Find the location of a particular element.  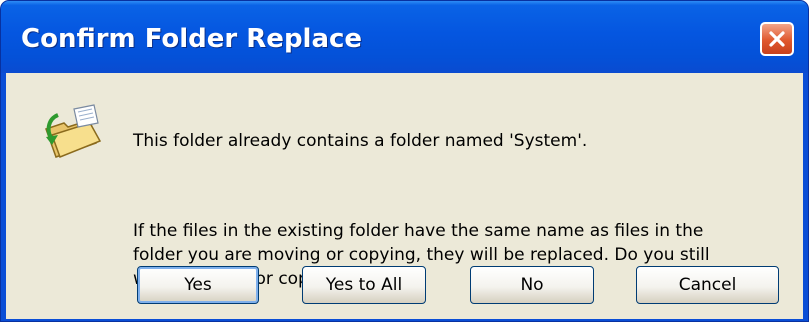

yes-button: Yes is located at coordinates (198, 285).